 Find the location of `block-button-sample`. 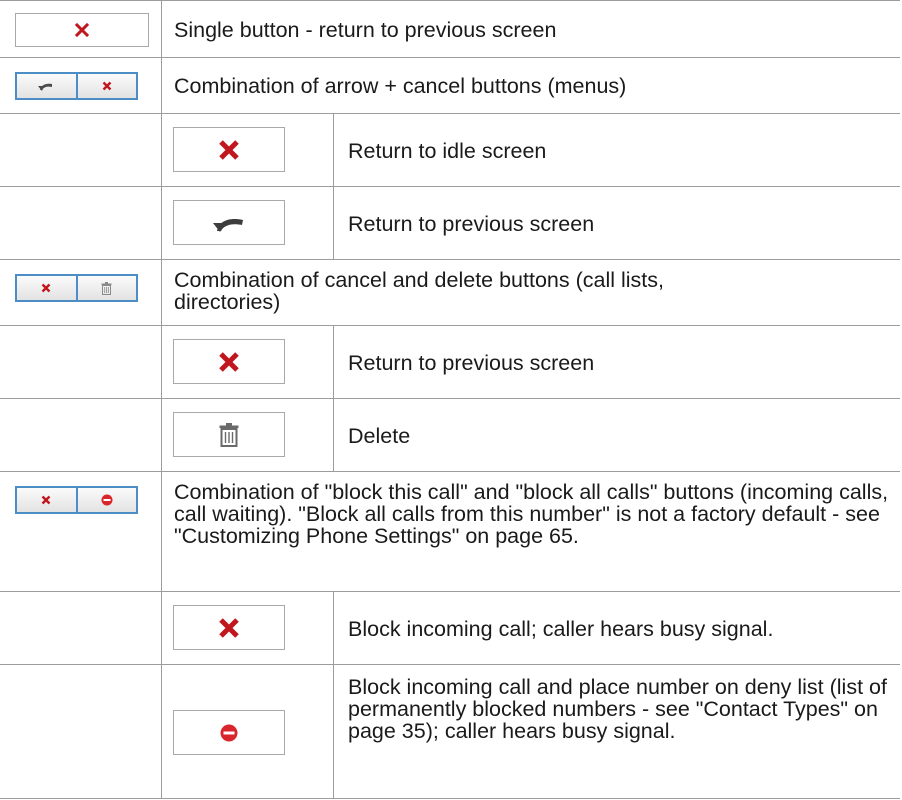

block-button-sample is located at coordinates (229, 732).